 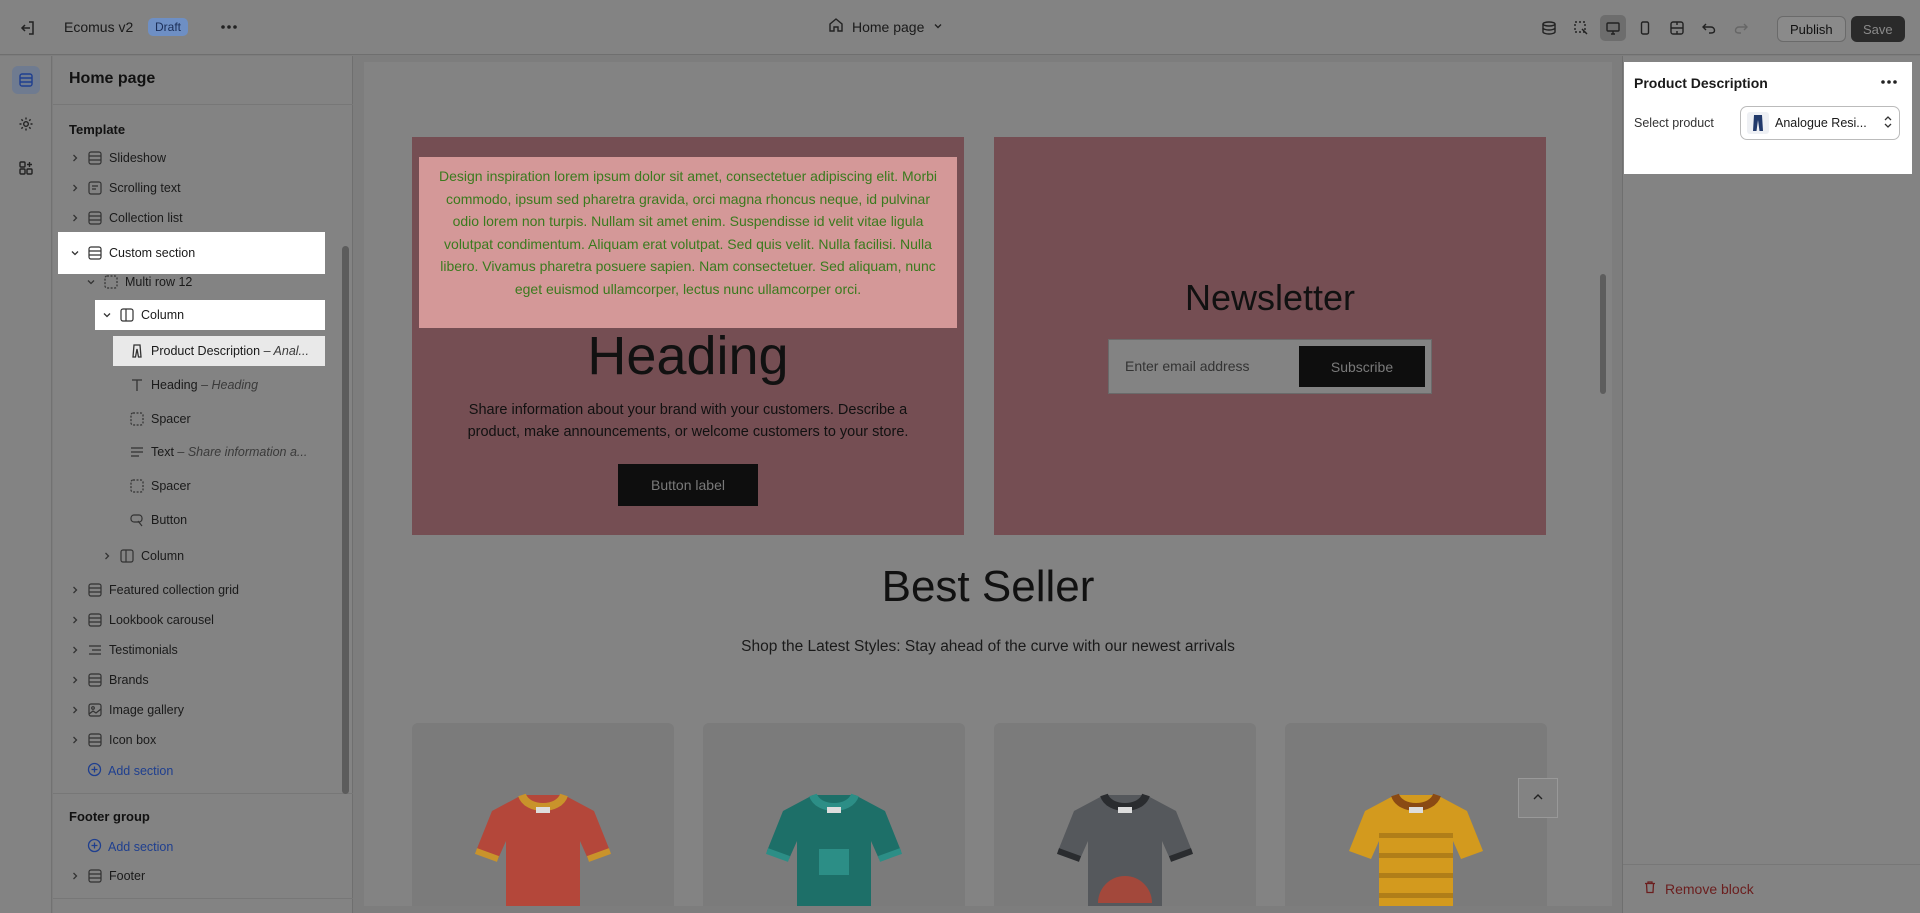 I want to click on tree-item-button: Button, so click(x=189, y=520).